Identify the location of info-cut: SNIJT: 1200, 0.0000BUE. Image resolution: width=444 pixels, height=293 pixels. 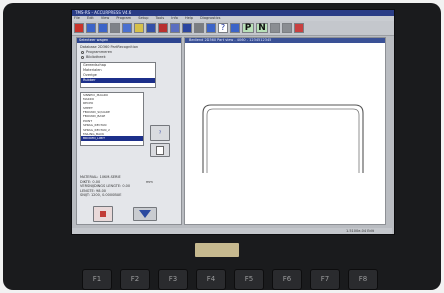
(101, 195).